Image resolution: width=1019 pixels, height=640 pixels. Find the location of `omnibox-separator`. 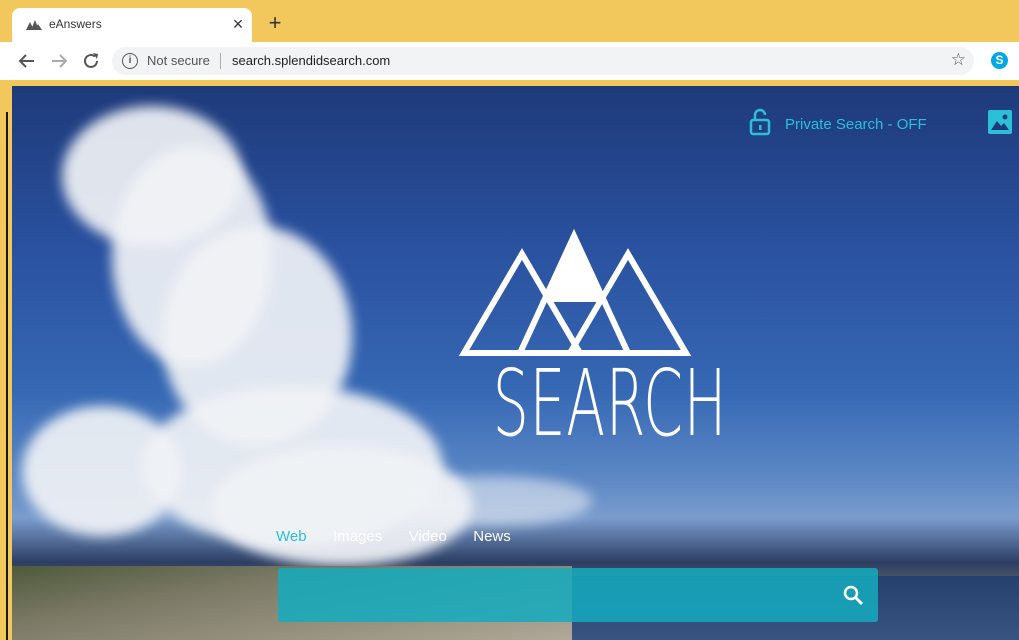

omnibox-separator is located at coordinates (220, 61).